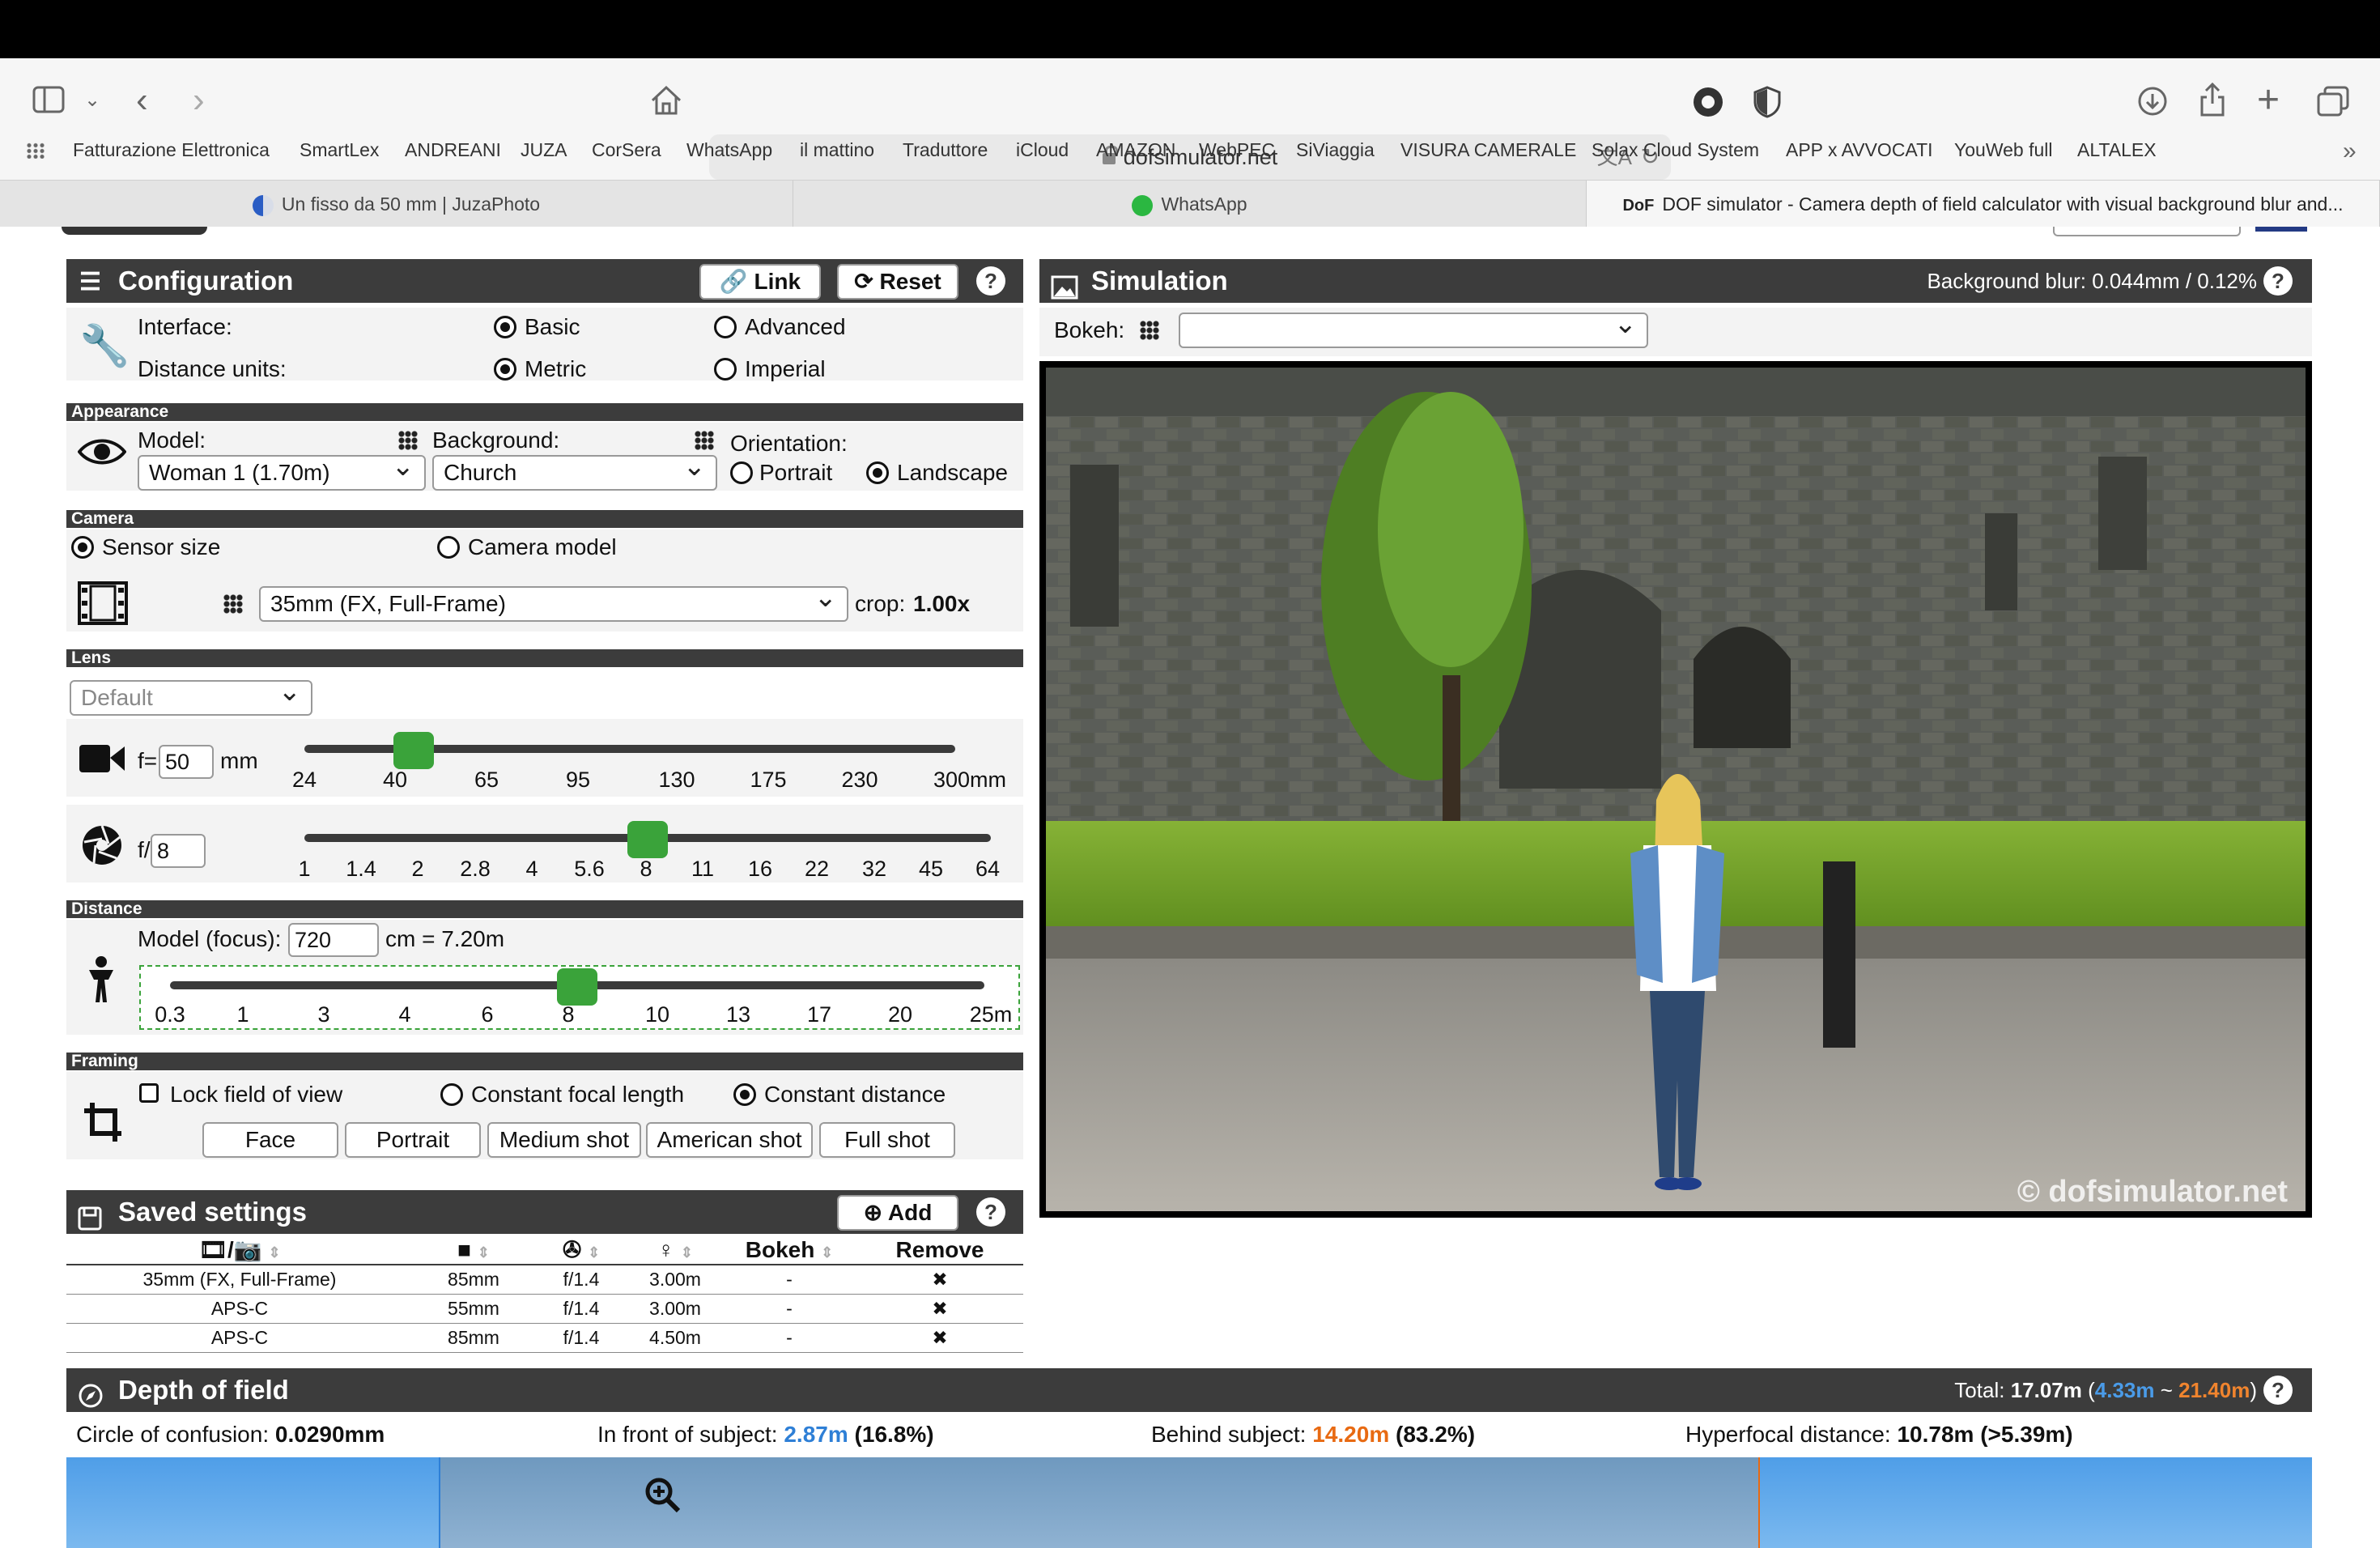 Image resolution: width=2380 pixels, height=1548 pixels. What do you see at coordinates (730, 1140) in the screenshot?
I see `american-shot-button: American shot` at bounding box center [730, 1140].